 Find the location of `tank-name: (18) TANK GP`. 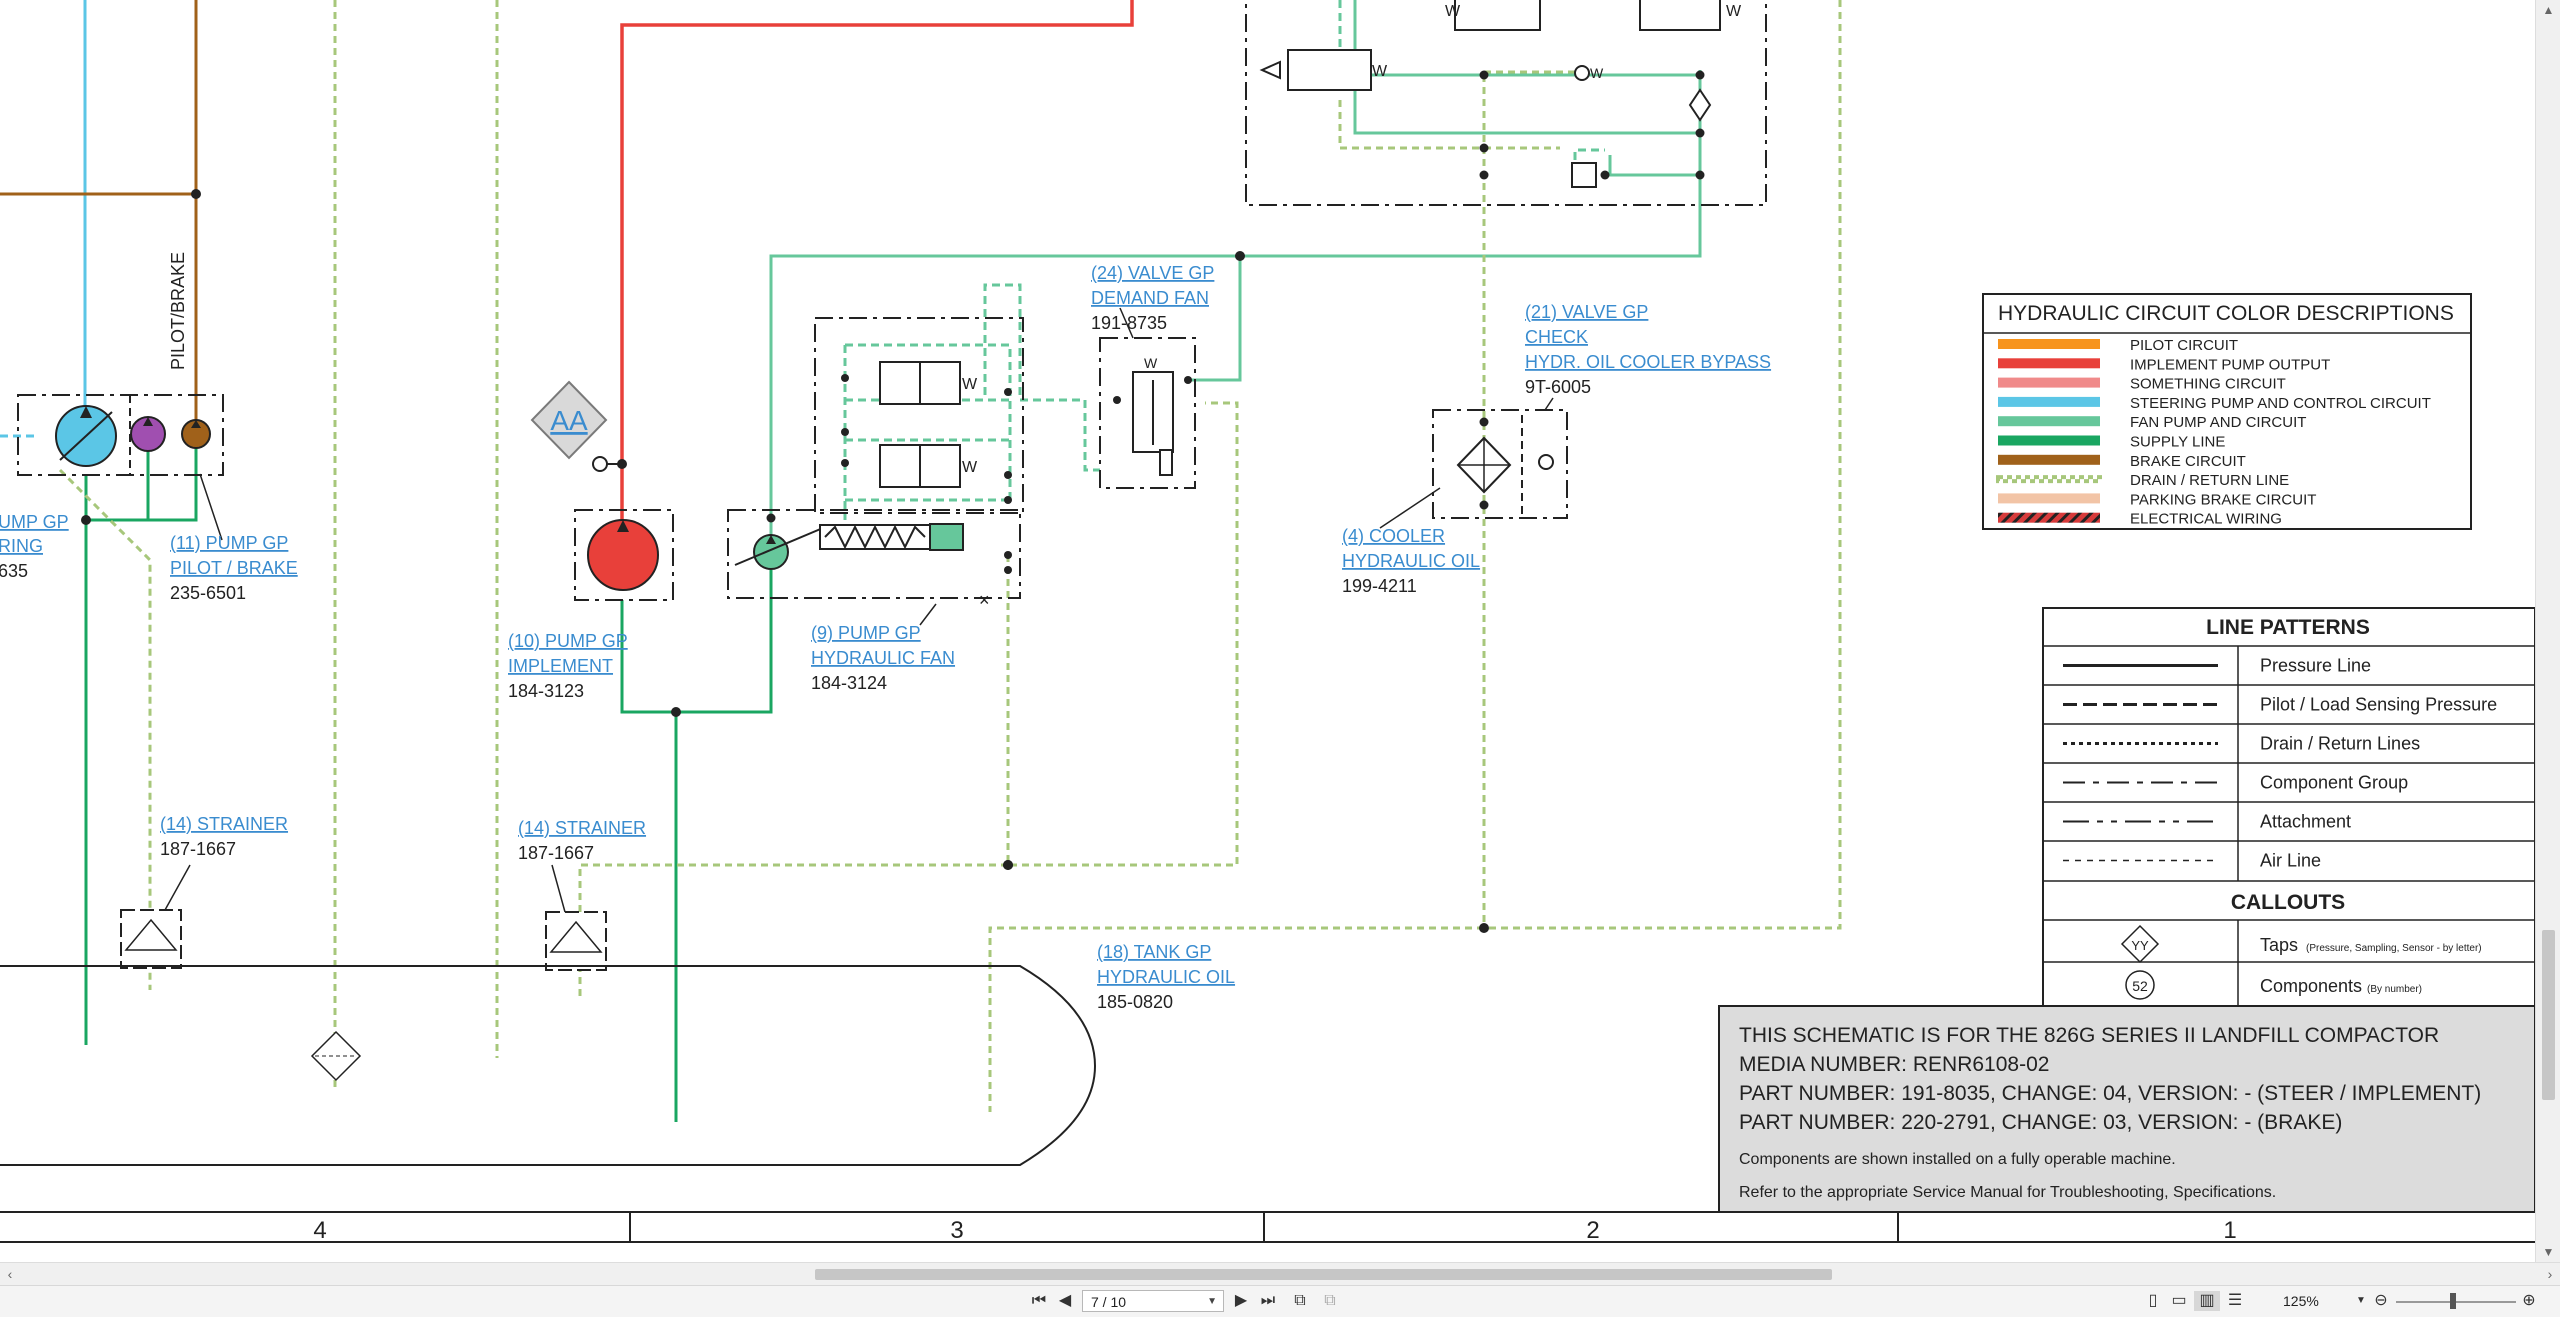

tank-name: (18) TANK GP is located at coordinates (1154, 952).